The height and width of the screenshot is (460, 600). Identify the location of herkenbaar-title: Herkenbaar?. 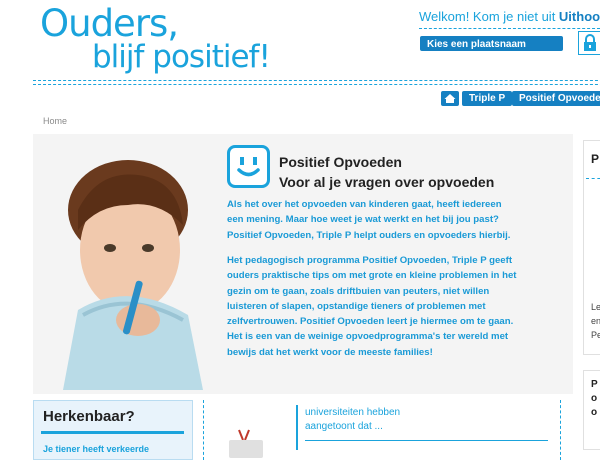
(89, 416).